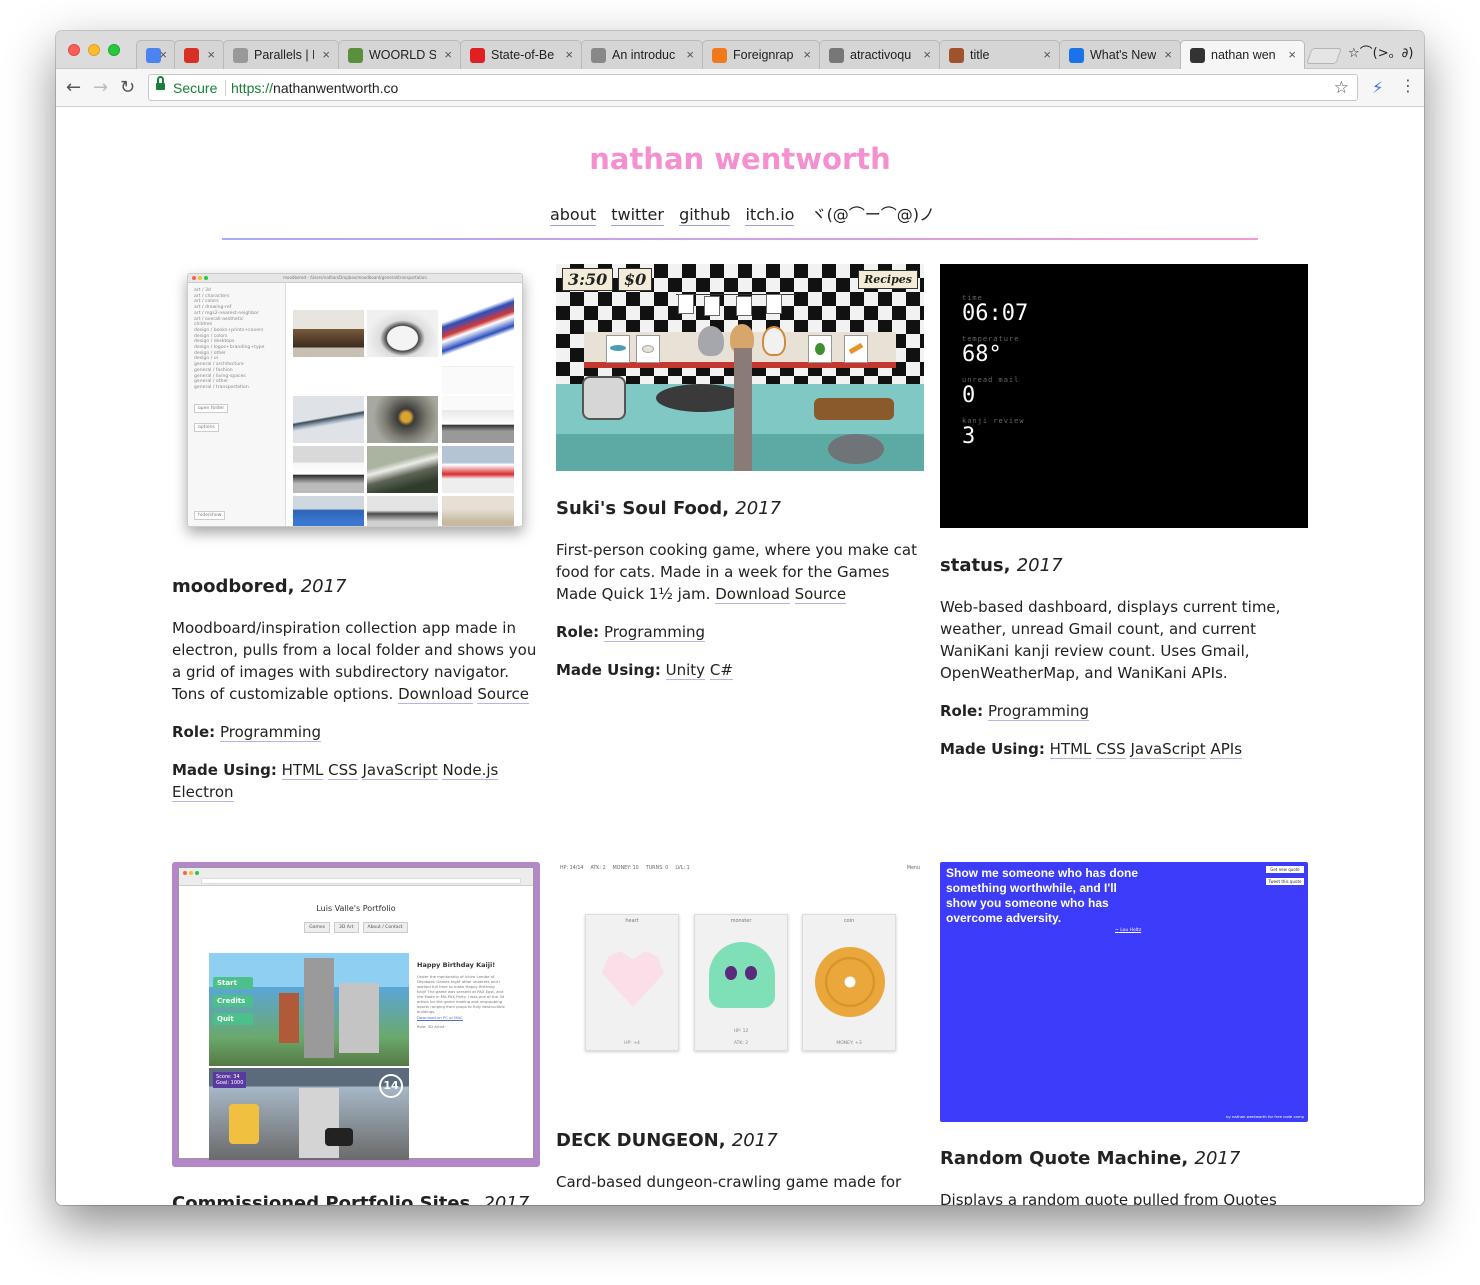 This screenshot has width=1480, height=1285. What do you see at coordinates (1408, 85) in the screenshot?
I see `menu-dots-icon: ⋮` at bounding box center [1408, 85].